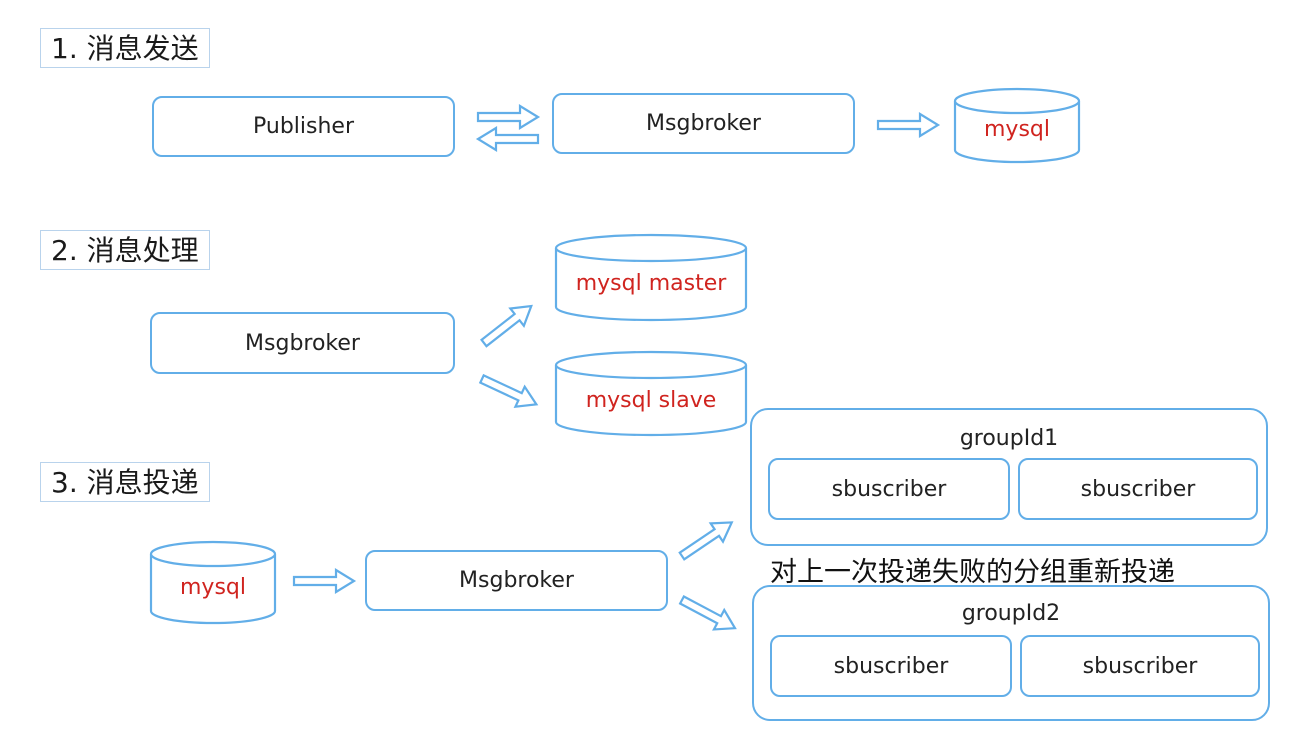 The image size is (1302, 742). I want to click on arrow-broker-to-mysql, so click(908, 125).